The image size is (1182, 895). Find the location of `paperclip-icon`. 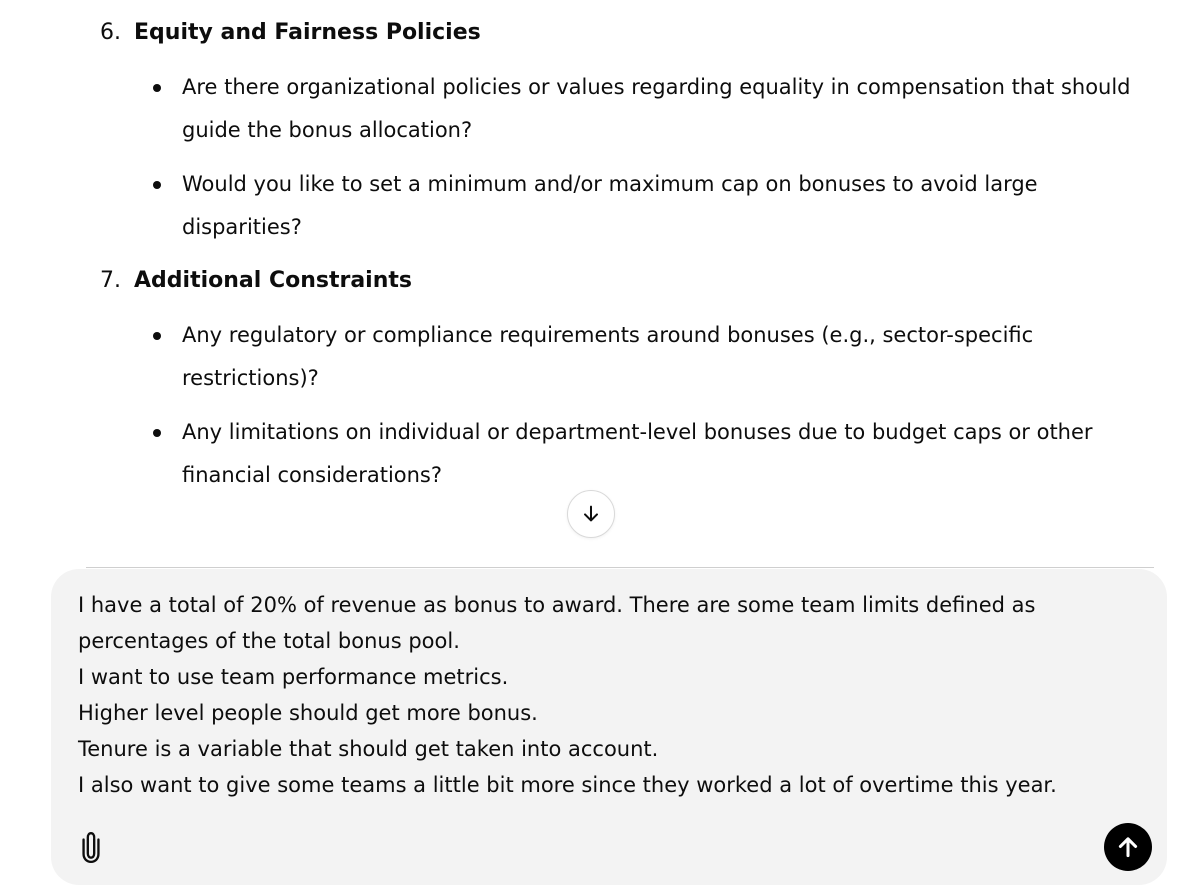

paperclip-icon is located at coordinates (91, 848).